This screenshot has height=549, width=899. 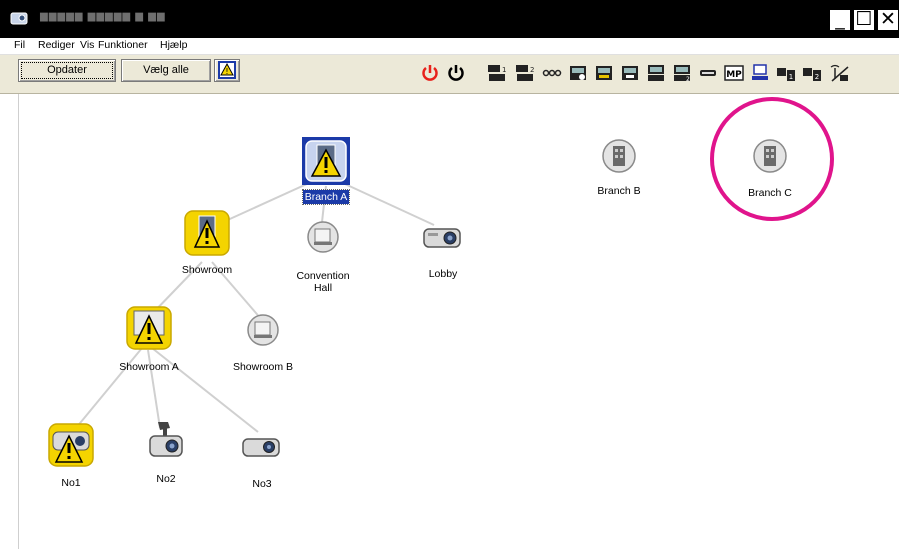 What do you see at coordinates (263, 367) in the screenshot?
I see `node-label: Showroom B` at bounding box center [263, 367].